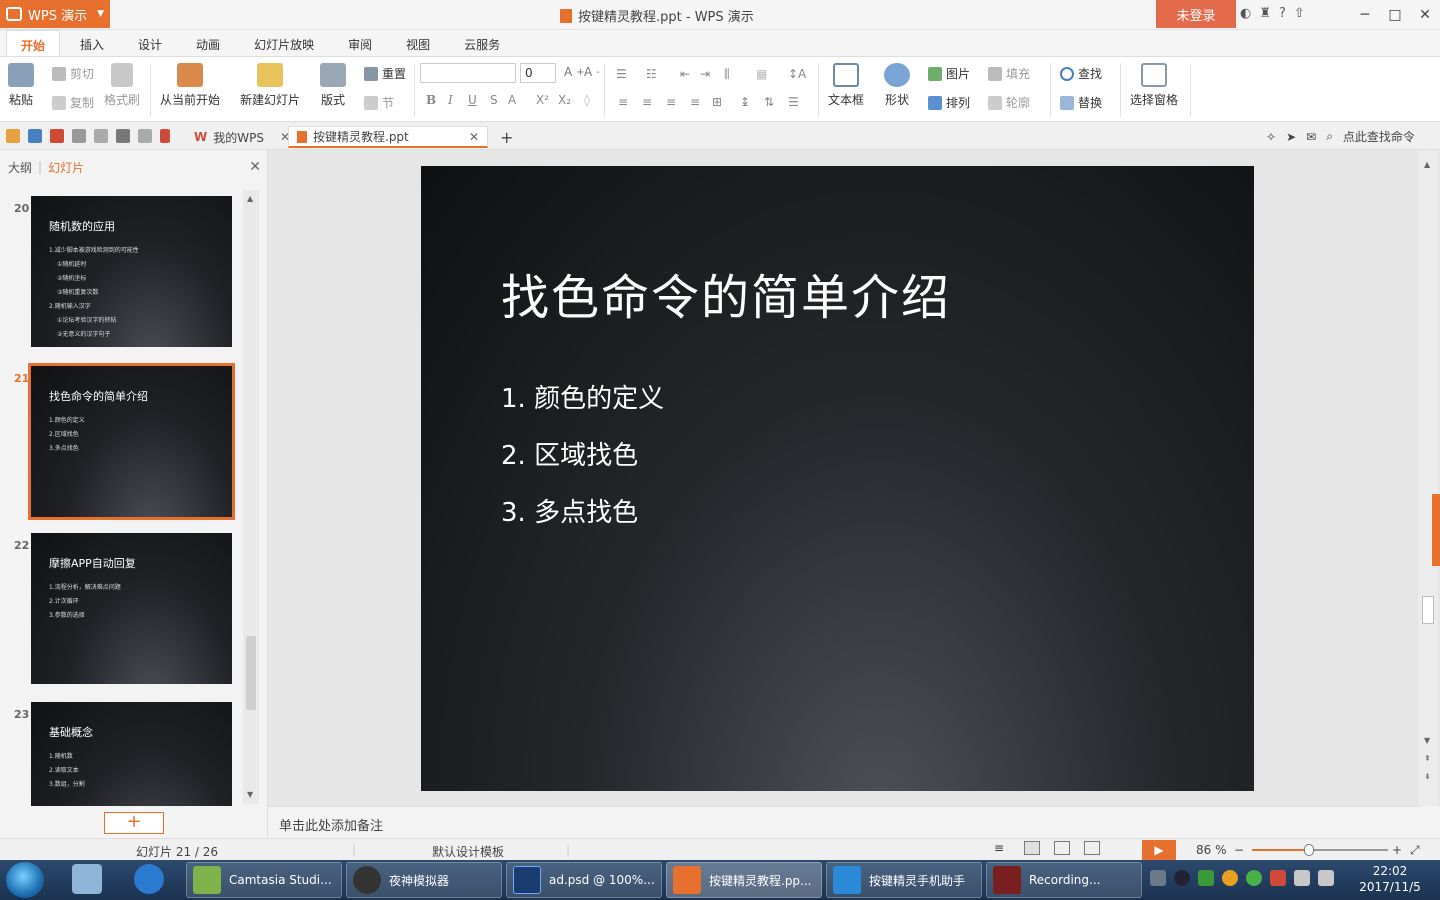  What do you see at coordinates (379, 102) in the screenshot?
I see `section-button: 节` at bounding box center [379, 102].